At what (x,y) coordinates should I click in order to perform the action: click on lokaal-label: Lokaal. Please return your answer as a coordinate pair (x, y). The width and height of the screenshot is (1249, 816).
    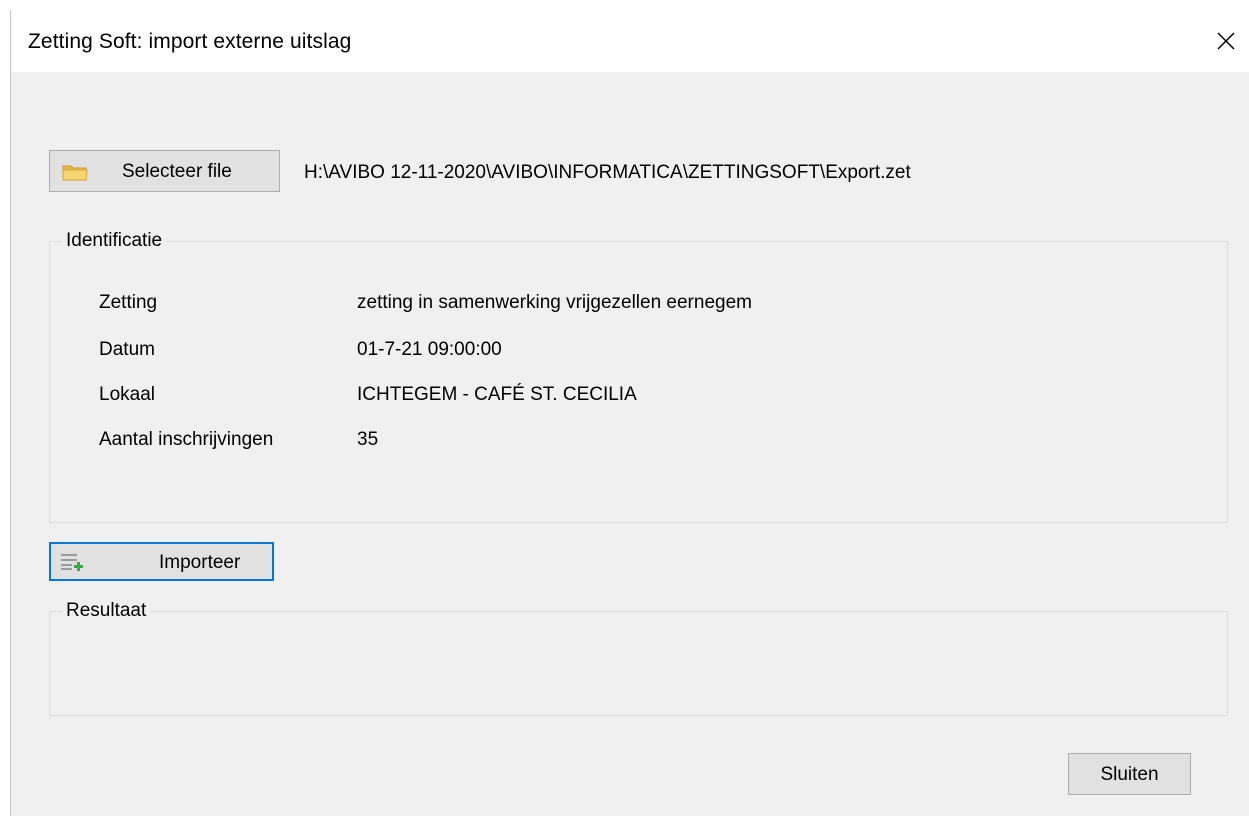
    Looking at the image, I should click on (127, 394).